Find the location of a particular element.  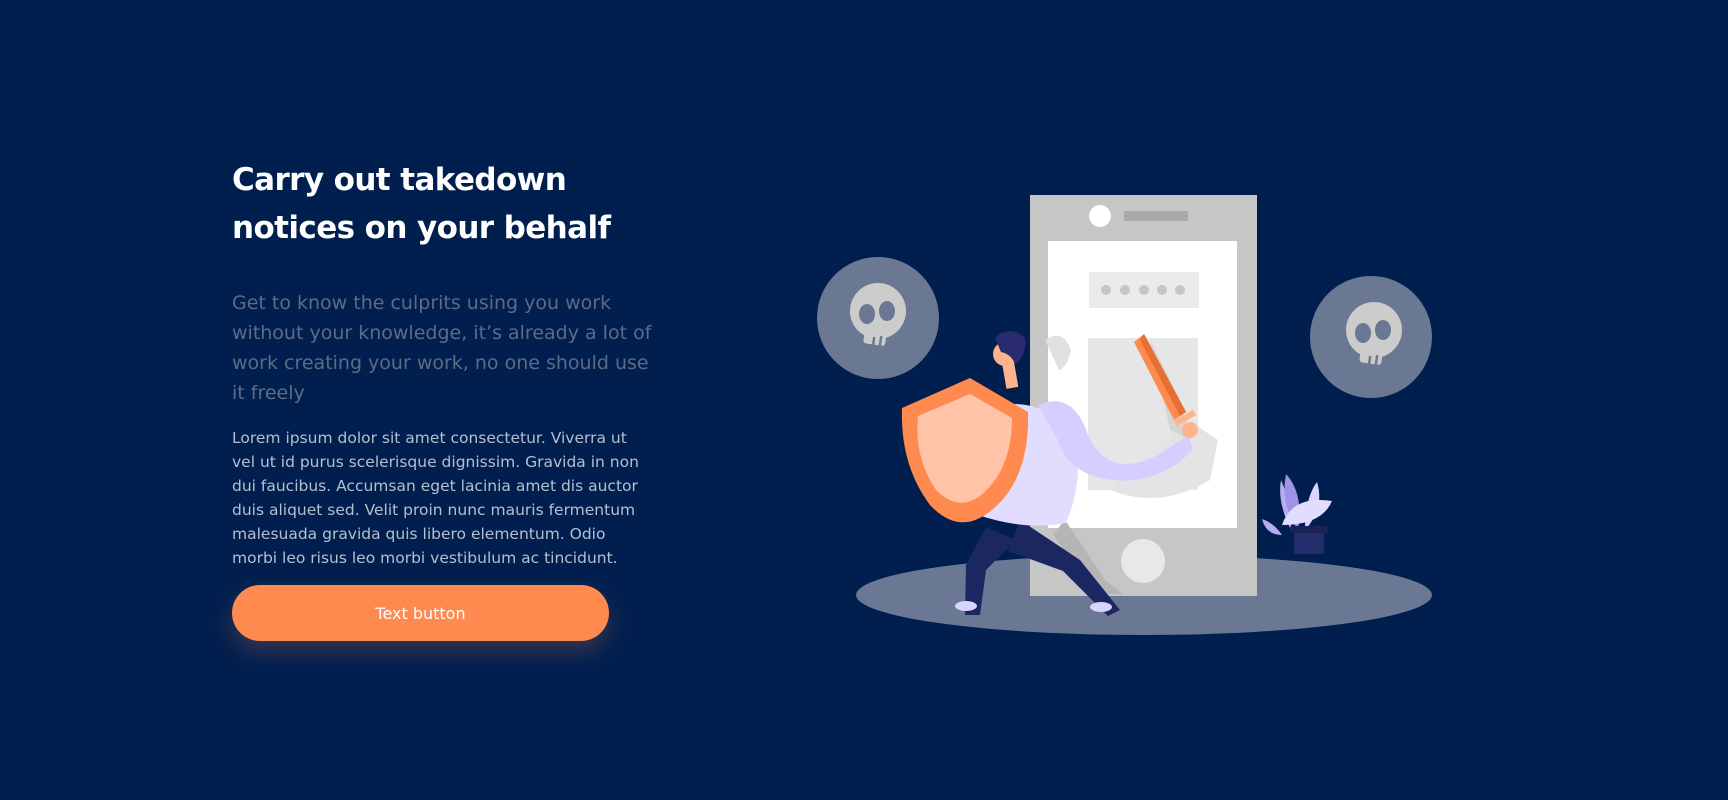

plant-icon is located at coordinates (1297, 514).